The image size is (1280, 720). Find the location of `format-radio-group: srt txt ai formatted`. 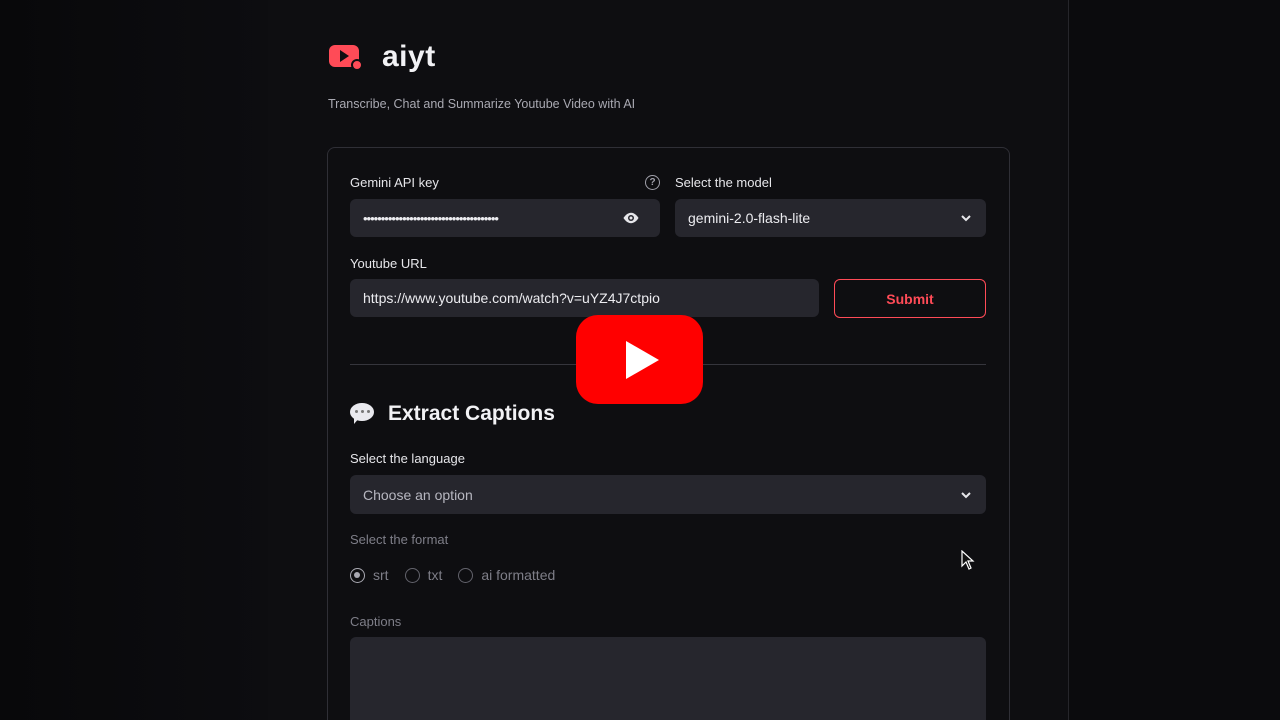

format-radio-group: srt txt ai formatted is located at coordinates (460, 575).